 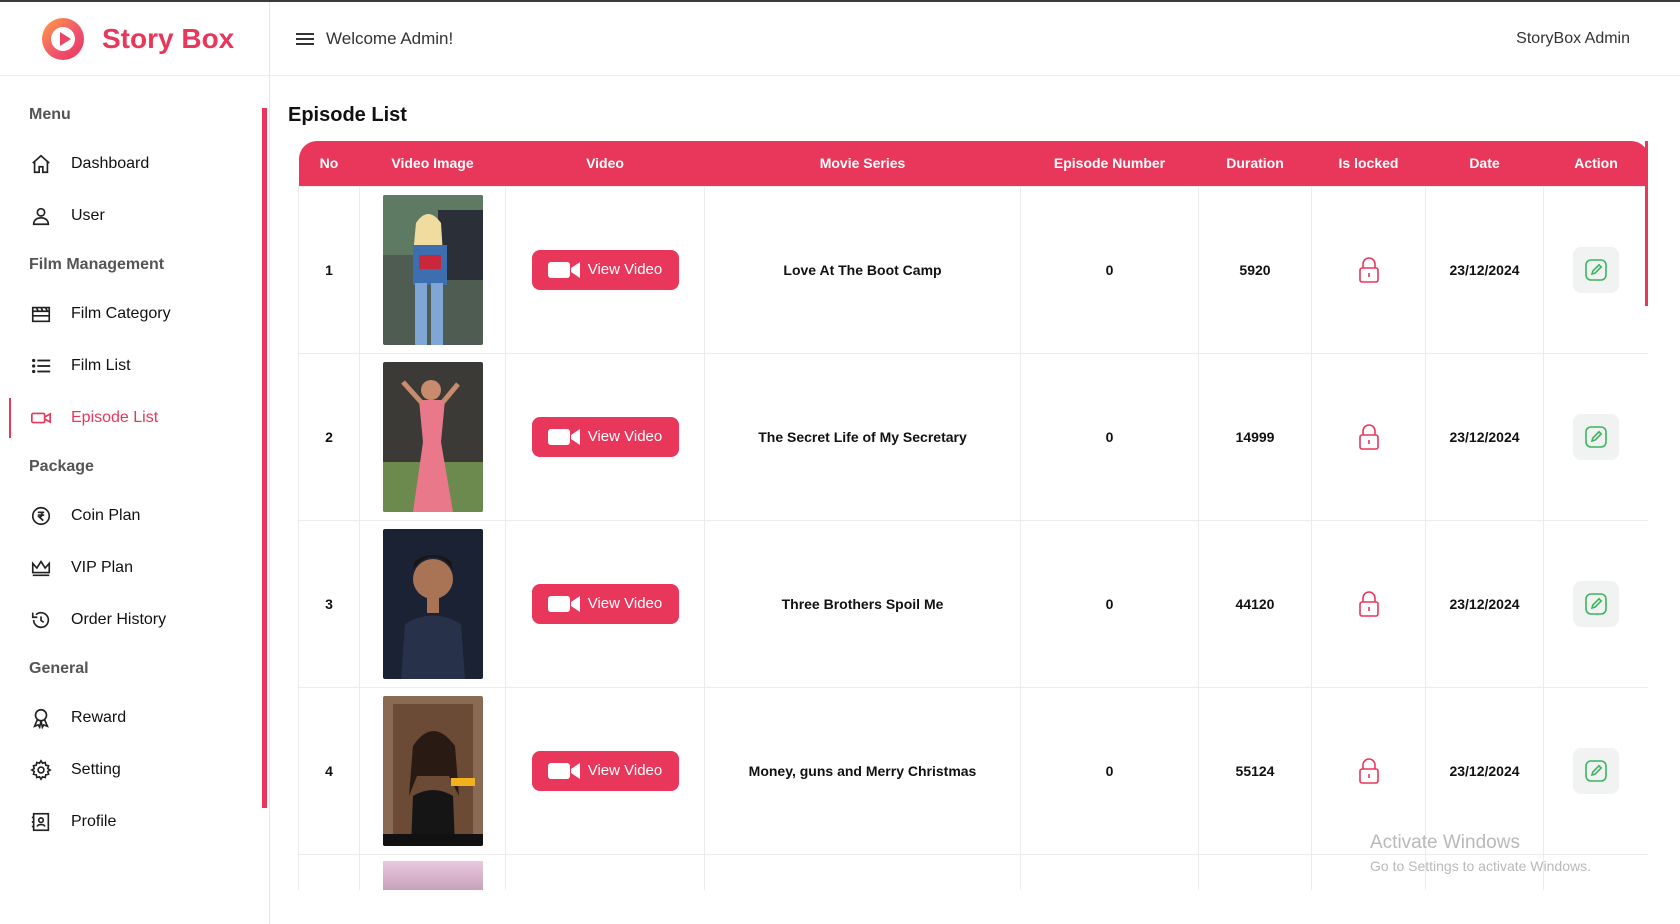 I want to click on history-icon, so click(x=41, y=620).